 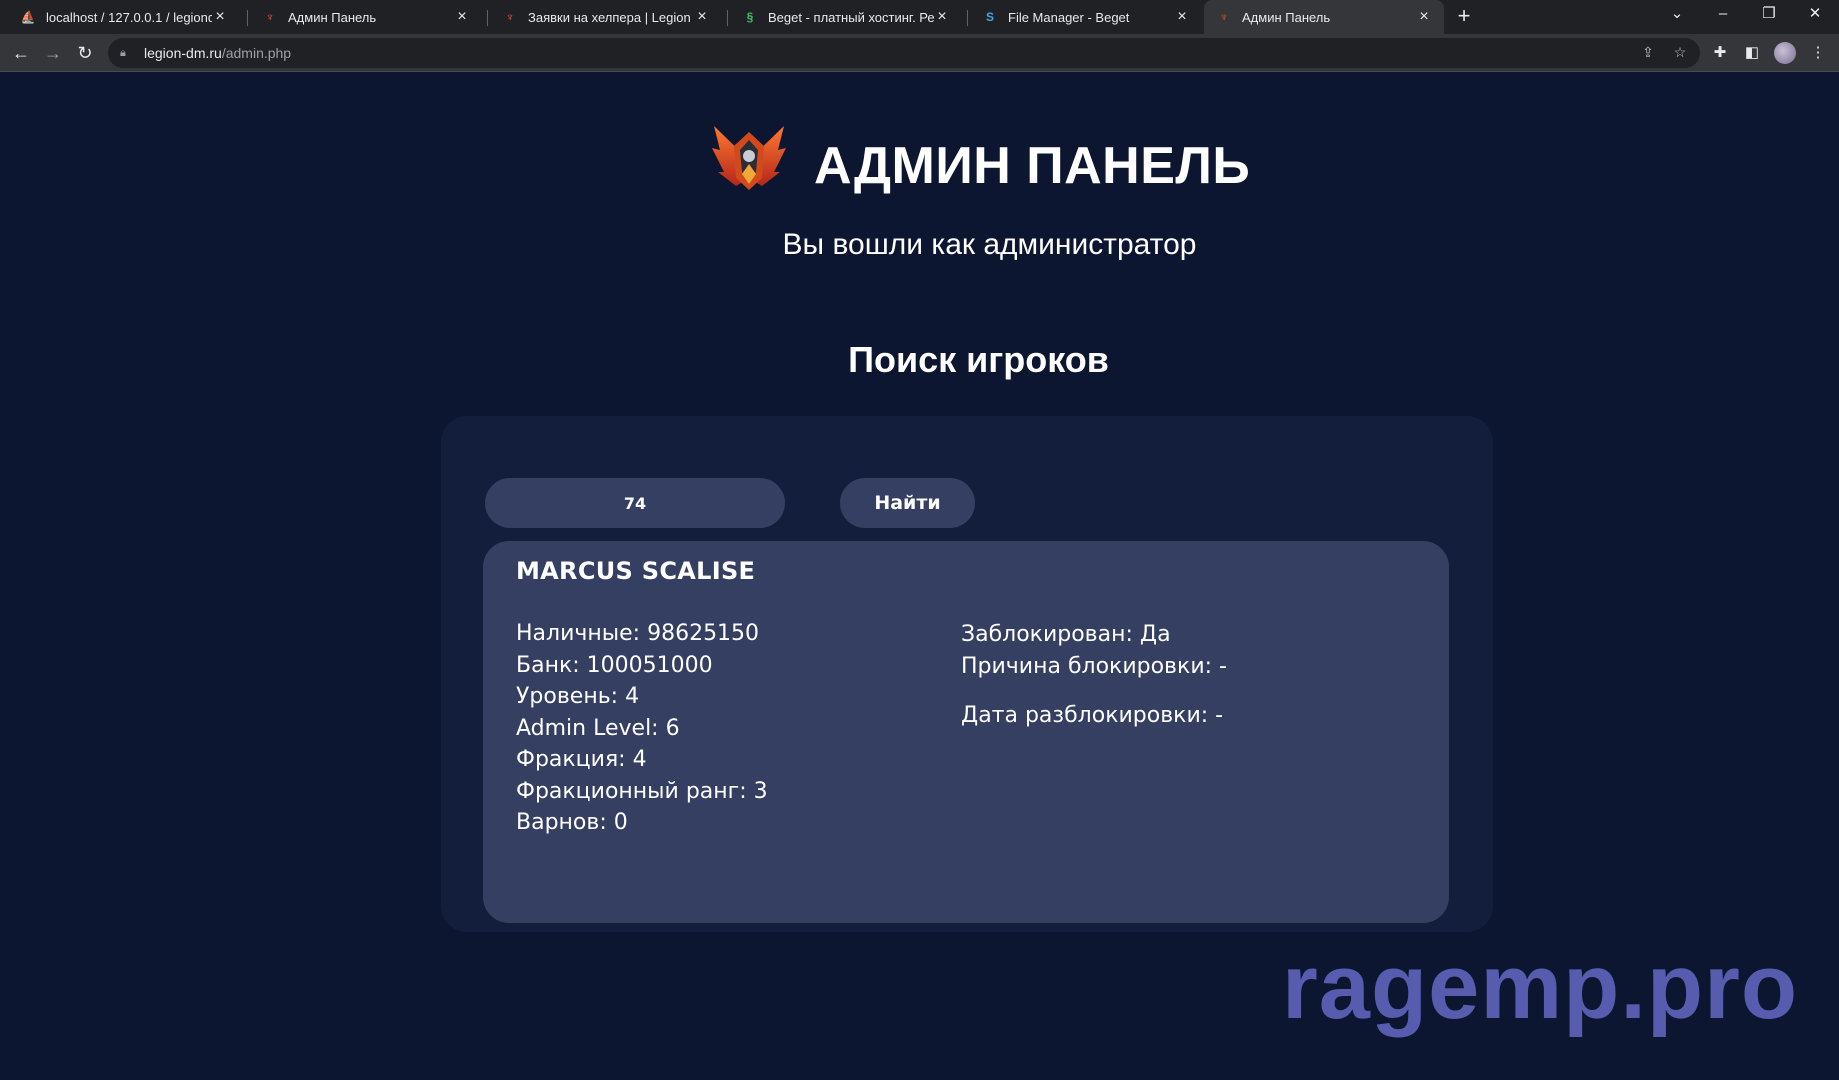 I want to click on url-host: legion-dm.ru, so click(x=183, y=53).